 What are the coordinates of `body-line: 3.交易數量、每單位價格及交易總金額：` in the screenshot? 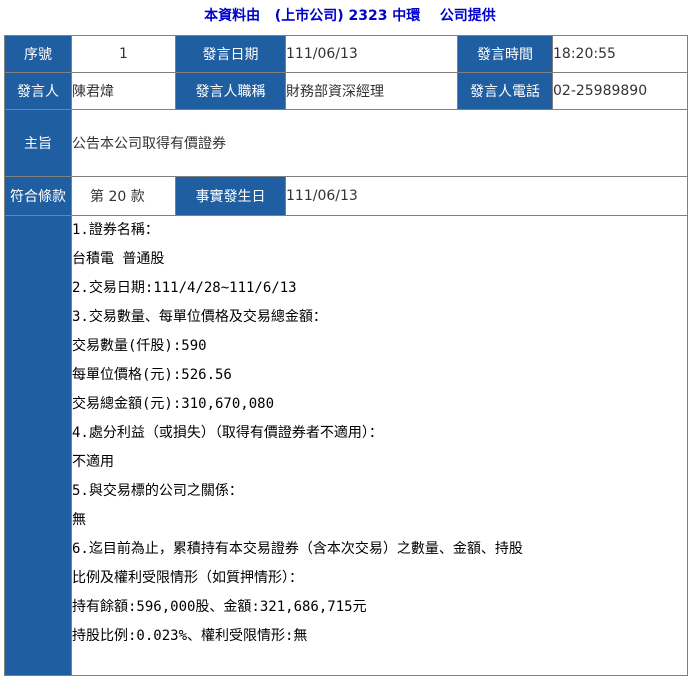 It's located at (199, 317).